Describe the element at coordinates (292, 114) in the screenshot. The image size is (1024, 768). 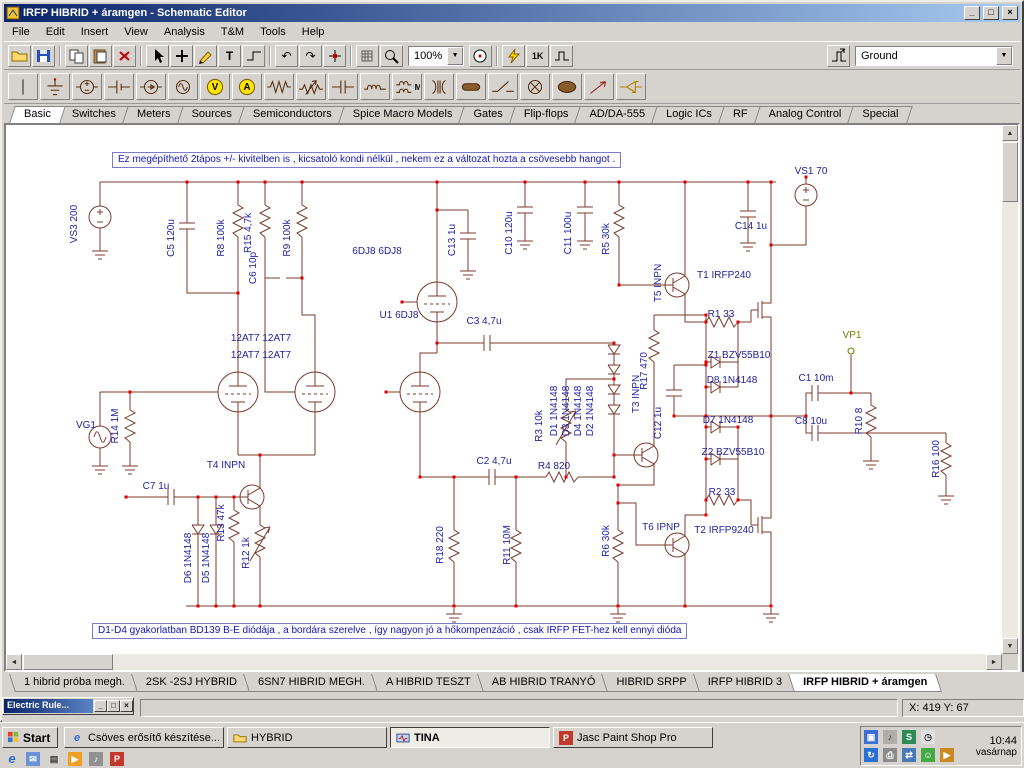
I see `tab-semiconductors: Semiconductors` at that location.